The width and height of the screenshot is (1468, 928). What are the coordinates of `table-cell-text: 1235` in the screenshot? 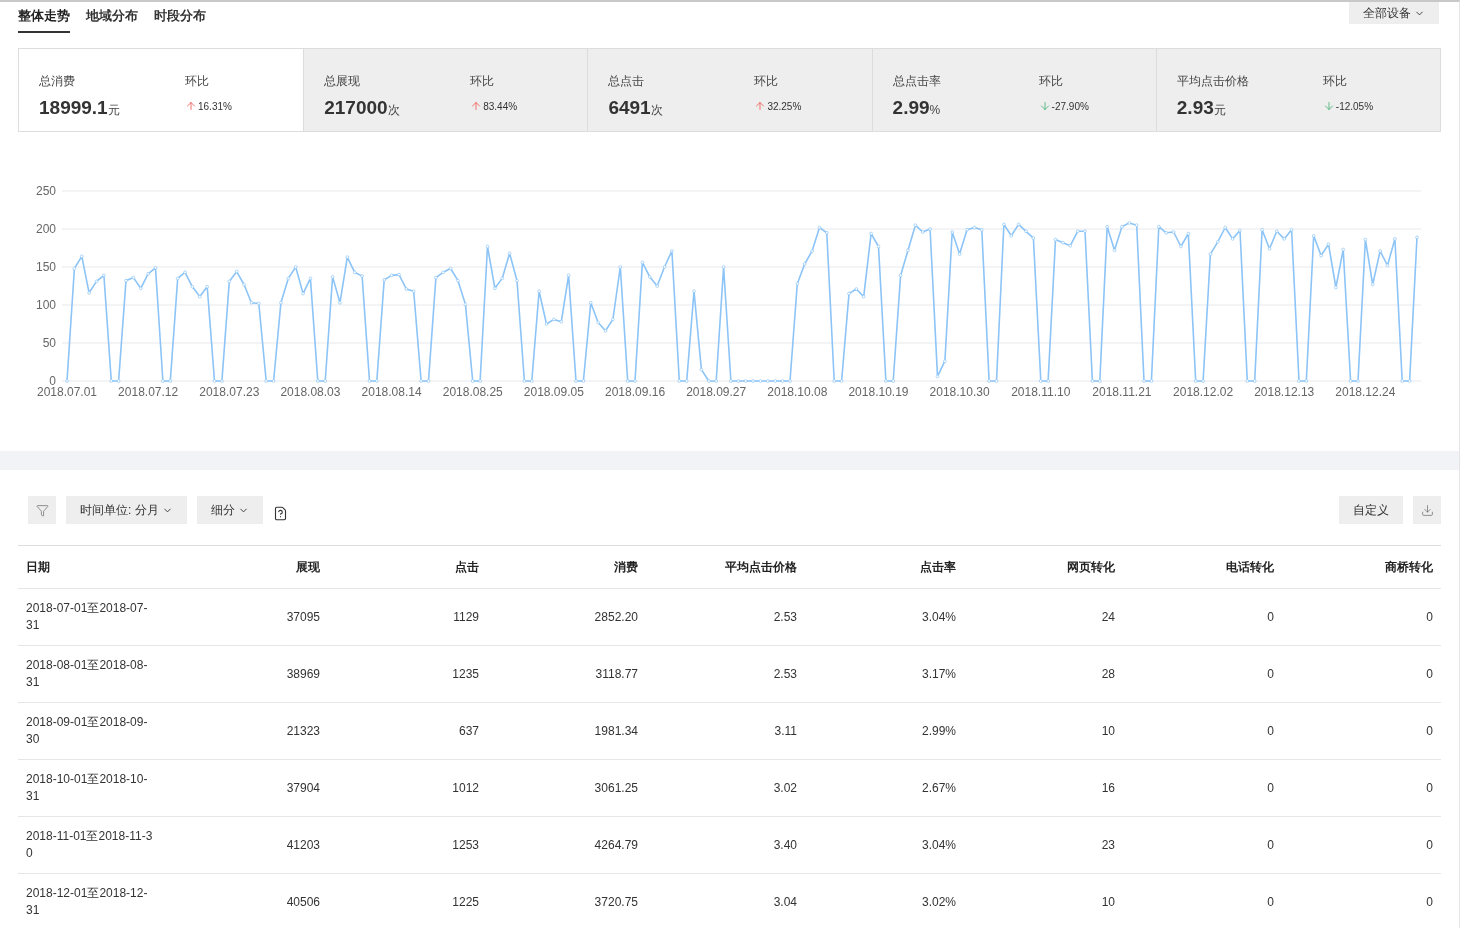 It's located at (465, 674).